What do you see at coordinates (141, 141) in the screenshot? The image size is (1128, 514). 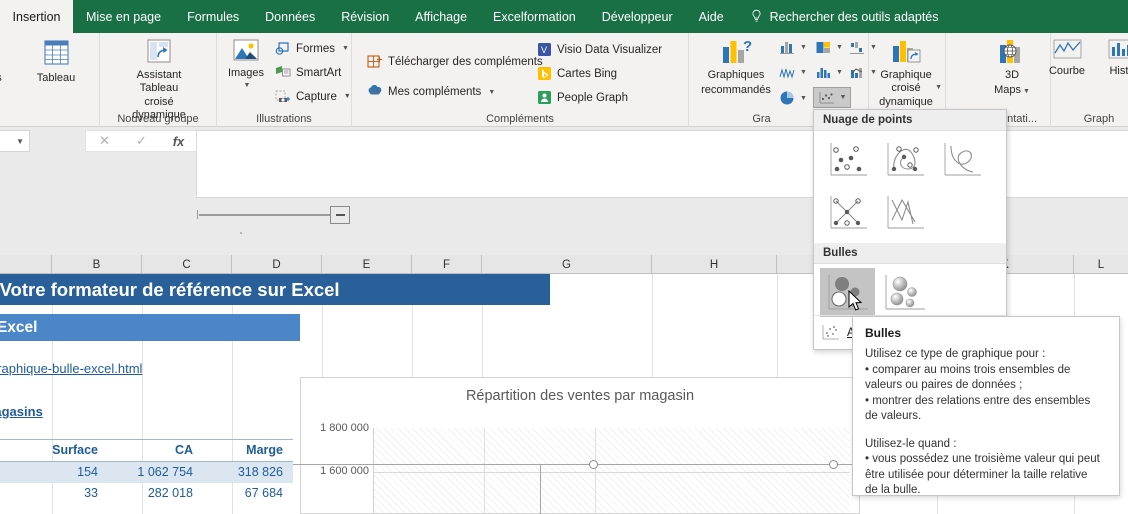 I see `accept-formula-button: ✓` at bounding box center [141, 141].